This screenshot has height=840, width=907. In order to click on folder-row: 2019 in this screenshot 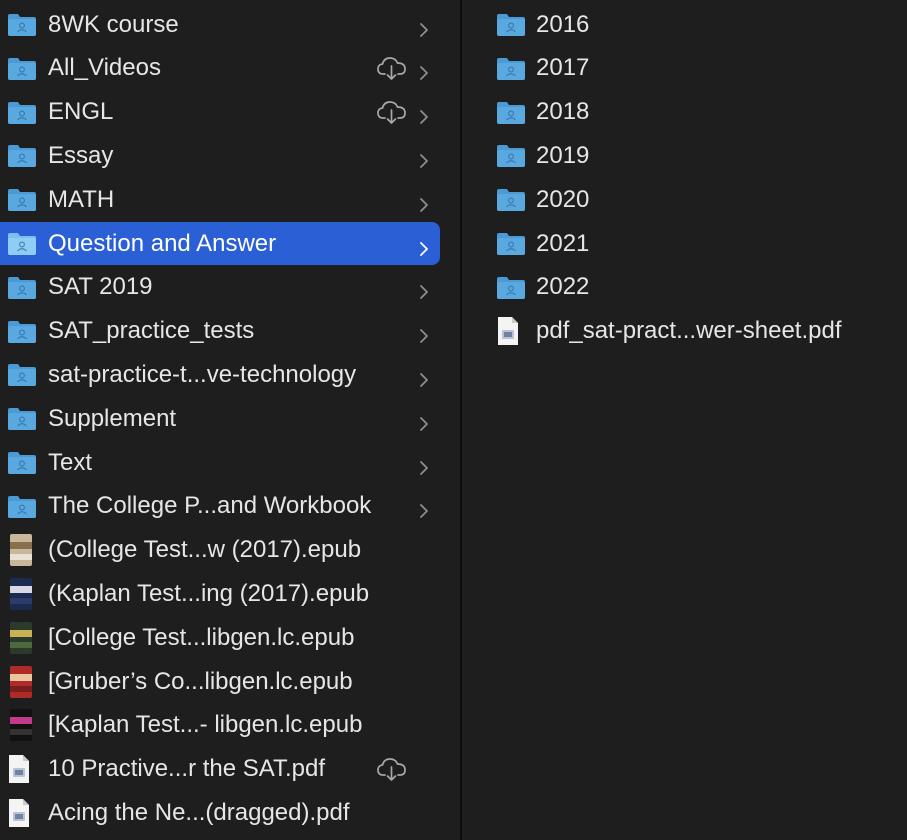, I will do `click(684, 155)`.